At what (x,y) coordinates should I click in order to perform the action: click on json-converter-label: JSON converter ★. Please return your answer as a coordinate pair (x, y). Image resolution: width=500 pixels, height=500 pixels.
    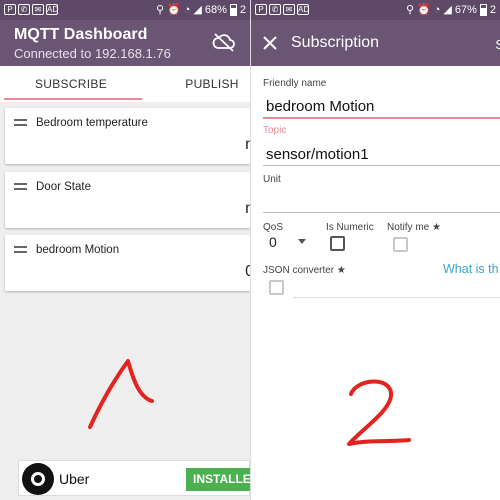
    Looking at the image, I should click on (304, 270).